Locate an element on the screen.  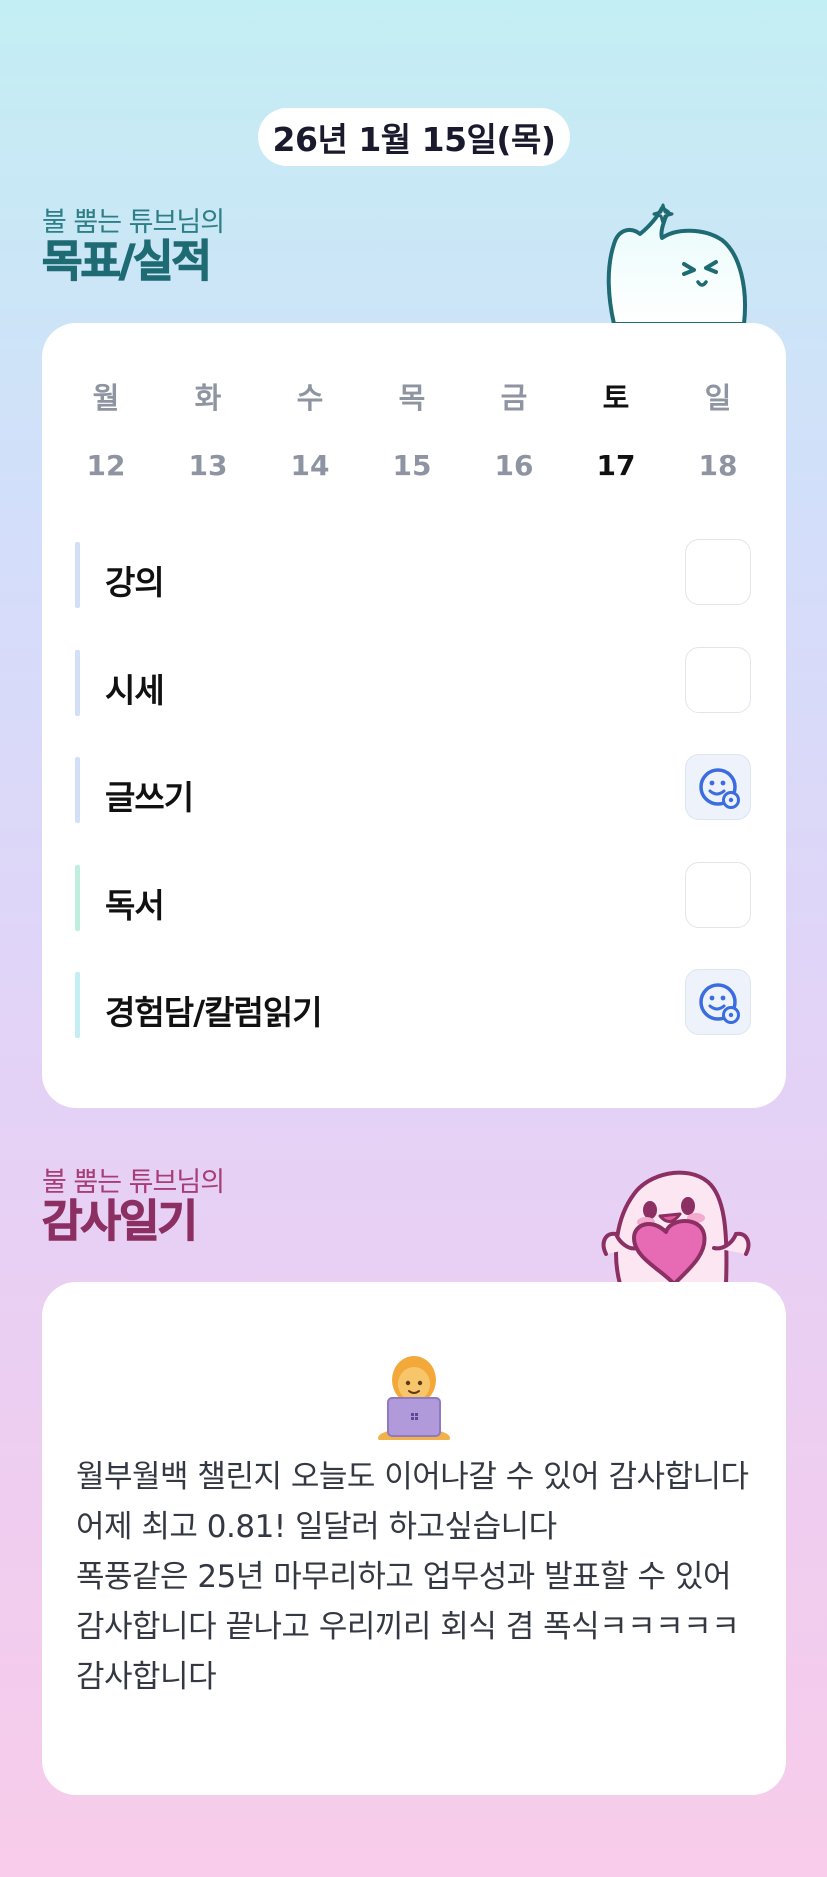
week-selector: 월 12 화 13 수 14 목 15 금 16 토 17 일 18 is located at coordinates (423, 403).